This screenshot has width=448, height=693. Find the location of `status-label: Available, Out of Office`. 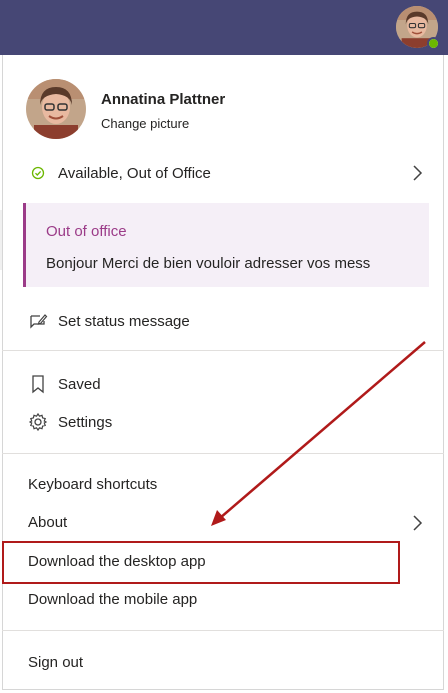

status-label: Available, Out of Office is located at coordinates (134, 173).